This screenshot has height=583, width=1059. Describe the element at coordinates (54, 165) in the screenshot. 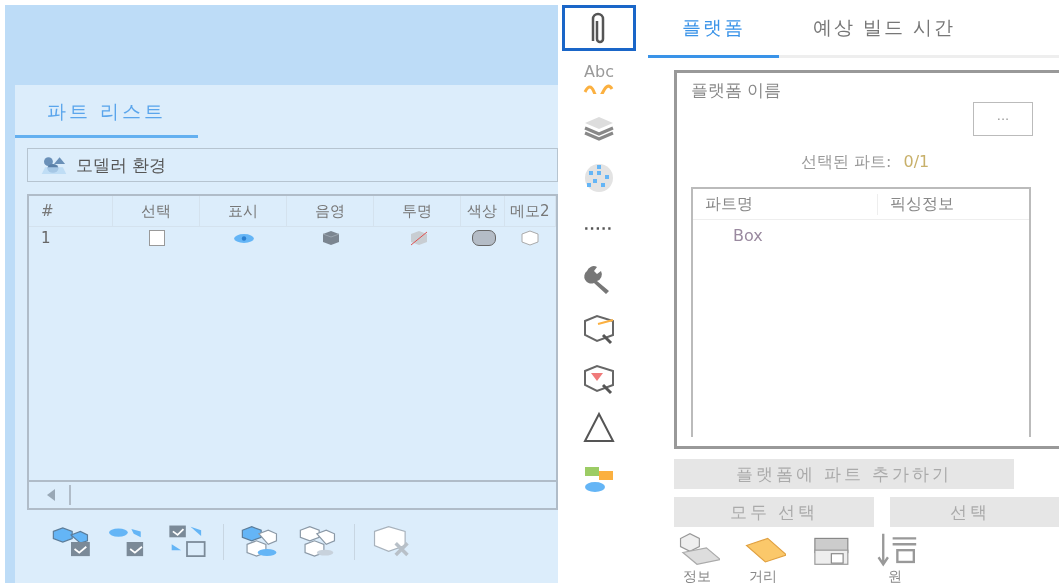

I see `cubes-icon` at that location.